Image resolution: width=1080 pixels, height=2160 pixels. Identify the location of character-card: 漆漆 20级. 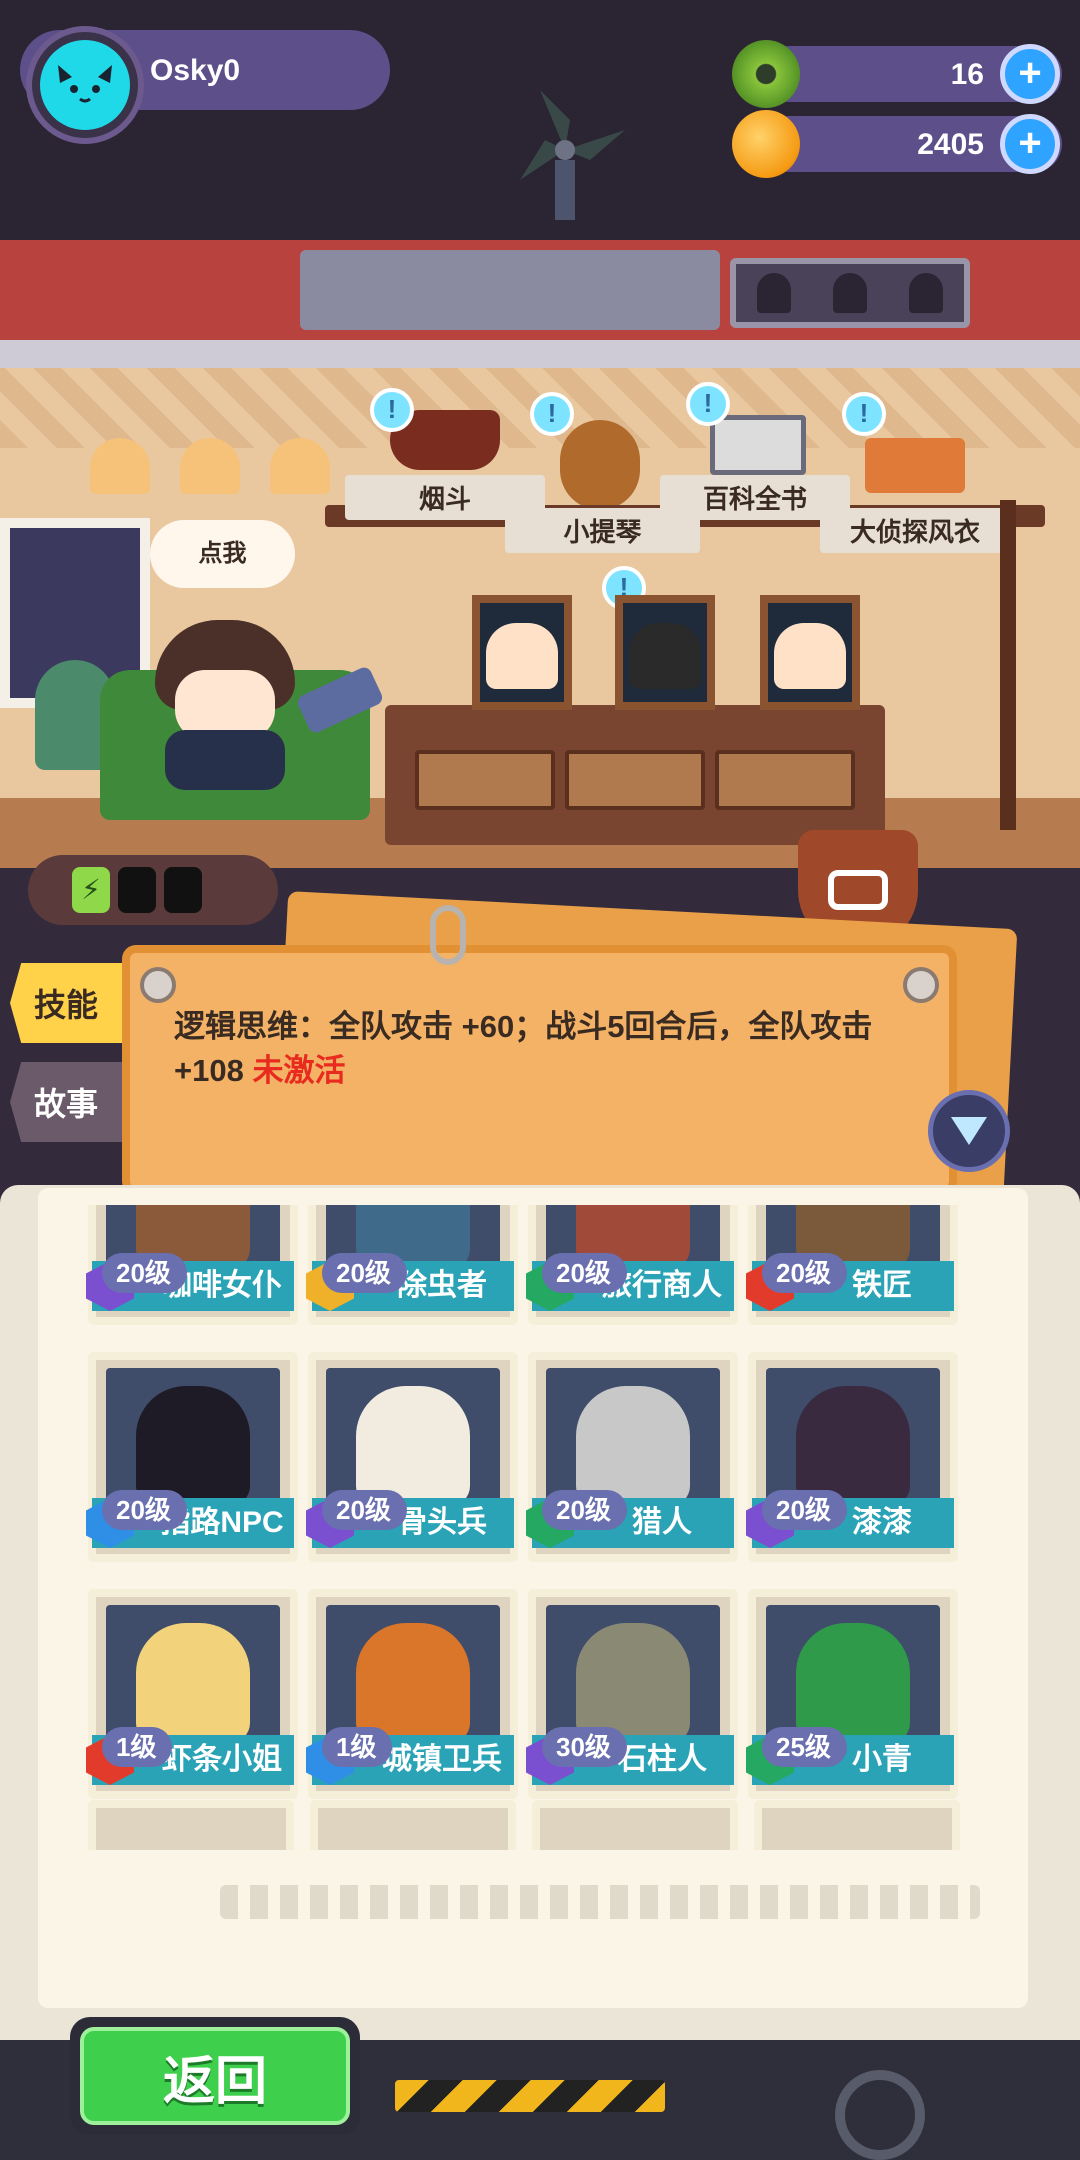
(852, 1457).